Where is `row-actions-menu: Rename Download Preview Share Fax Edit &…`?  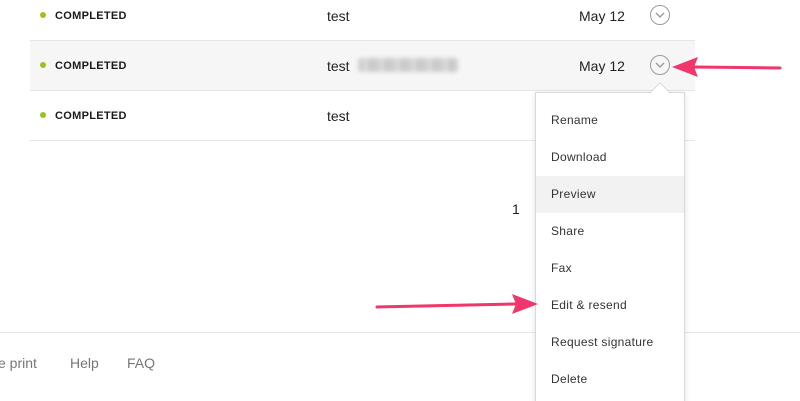 row-actions-menu: Rename Download Preview Share Fax Edit &… is located at coordinates (610, 241).